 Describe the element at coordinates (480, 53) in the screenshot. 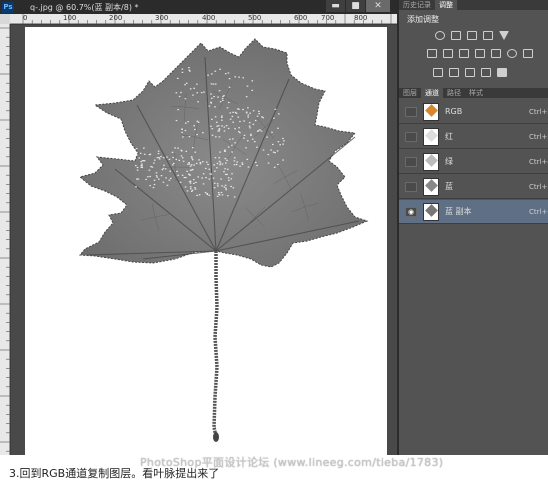

I see `black-white-icon` at that location.